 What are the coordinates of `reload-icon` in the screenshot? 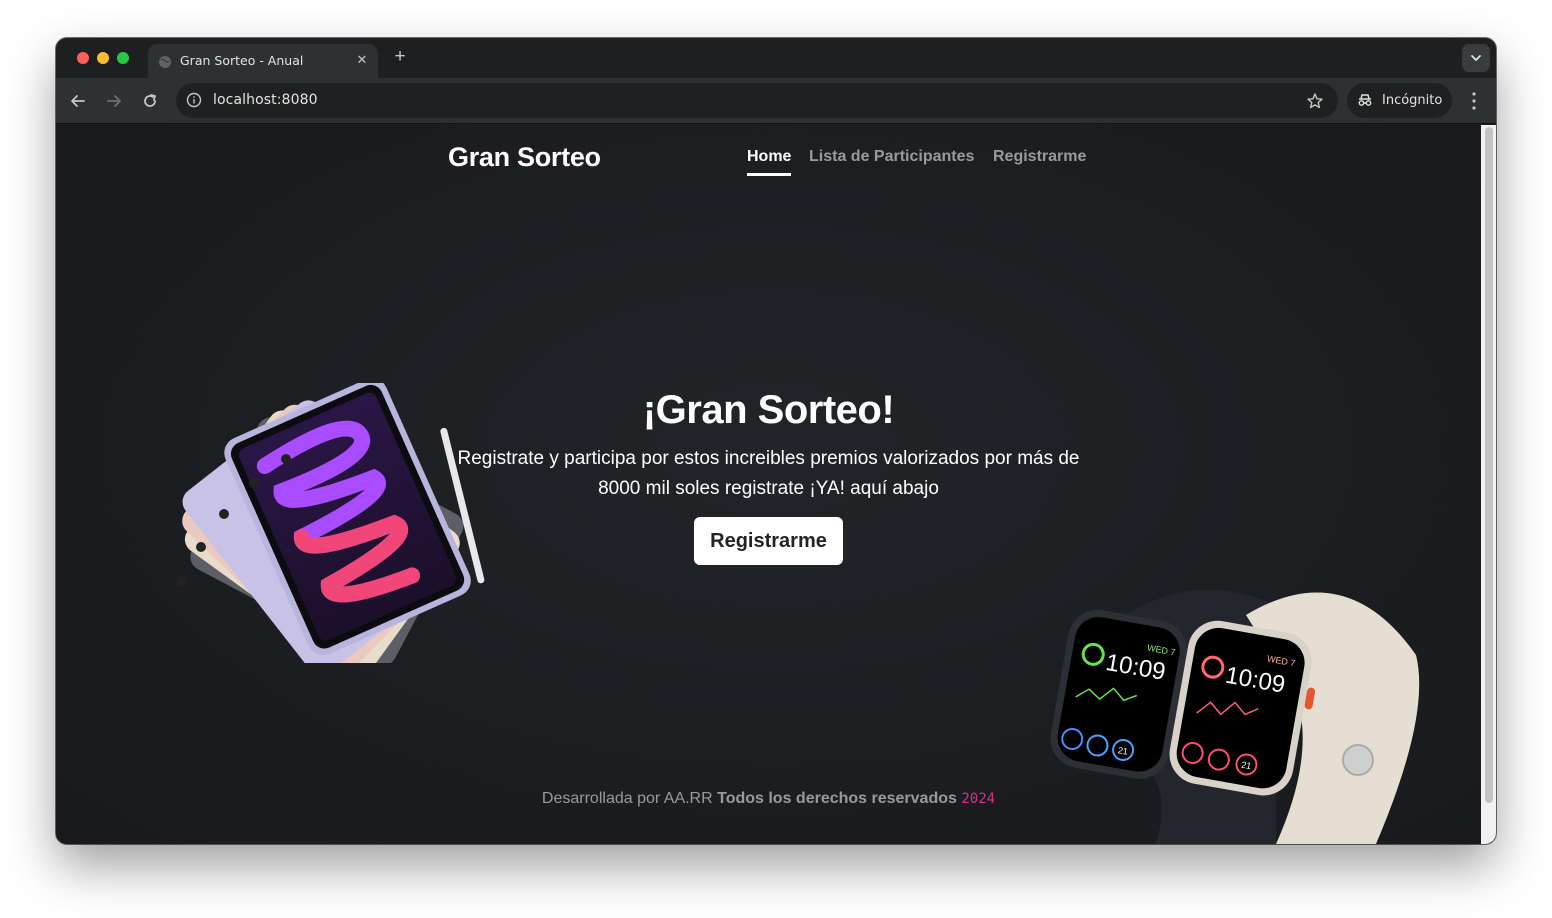 It's located at (150, 101).